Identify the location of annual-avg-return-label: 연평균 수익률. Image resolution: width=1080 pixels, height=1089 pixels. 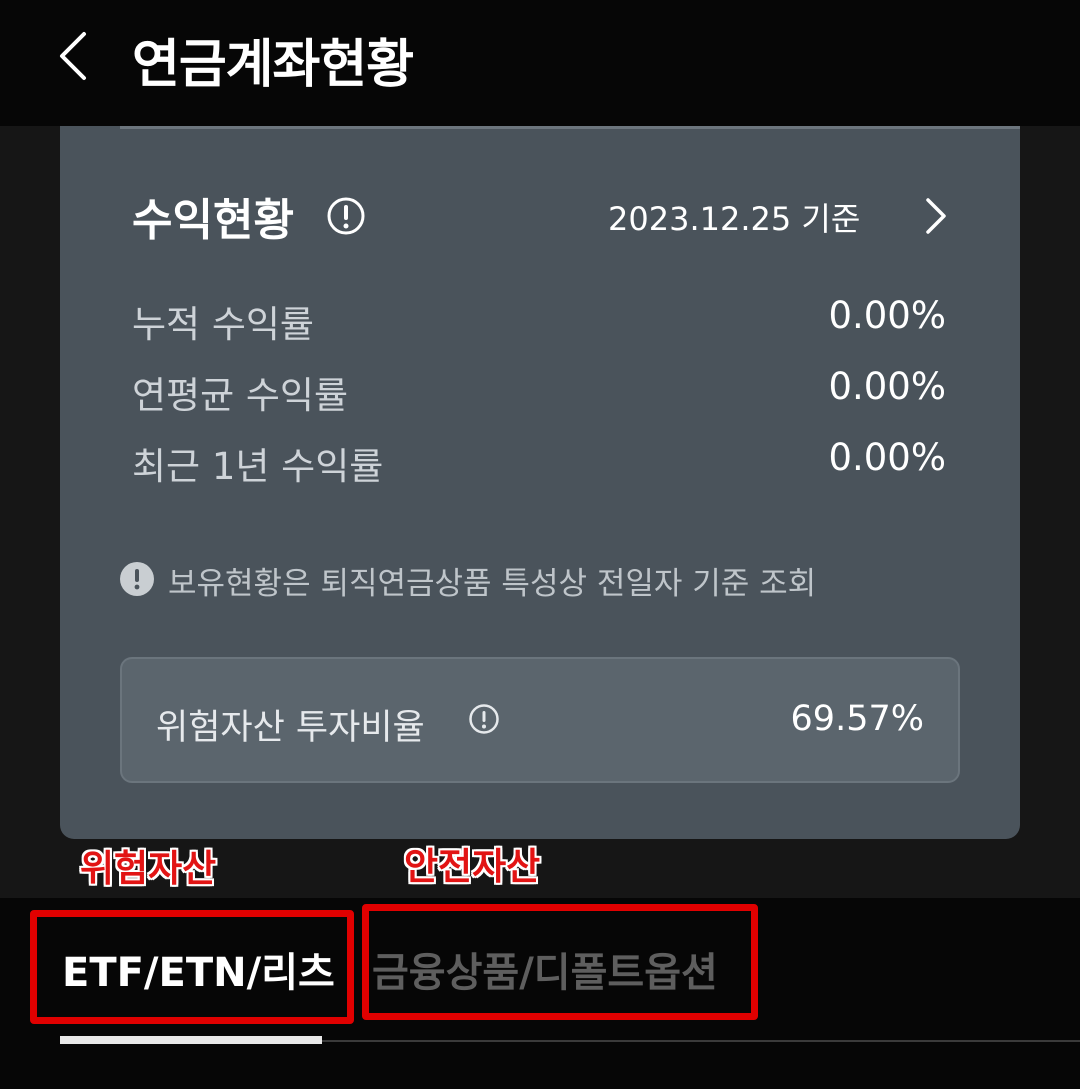
(240, 395).